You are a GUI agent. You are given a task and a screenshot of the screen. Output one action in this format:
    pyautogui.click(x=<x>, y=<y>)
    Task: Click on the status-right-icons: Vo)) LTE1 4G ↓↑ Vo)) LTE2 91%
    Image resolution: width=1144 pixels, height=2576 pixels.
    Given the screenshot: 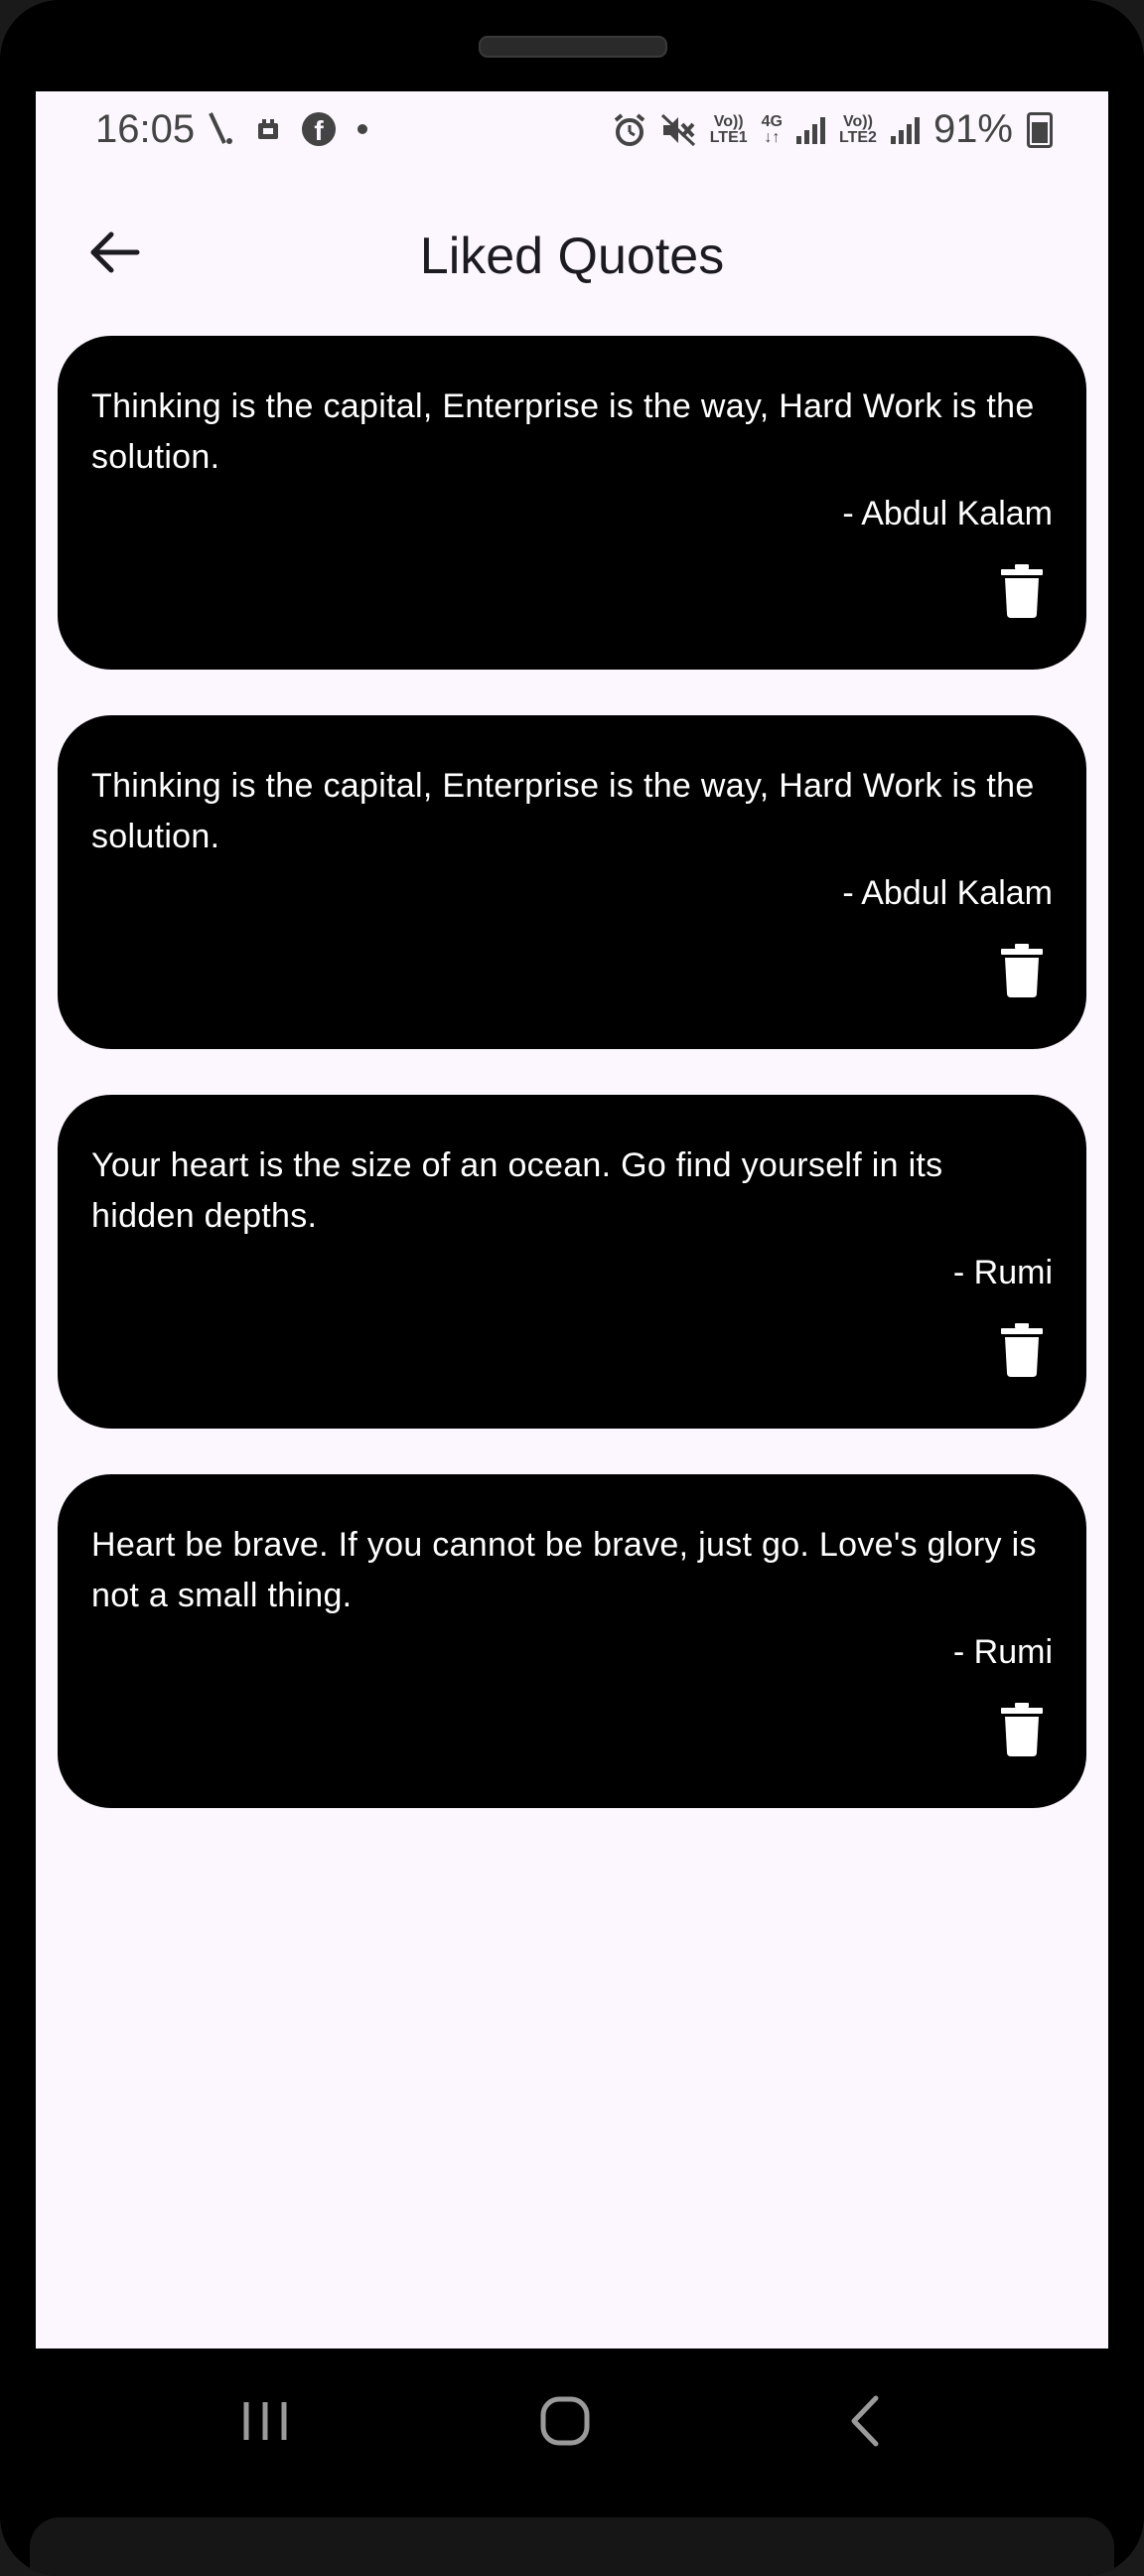 What is the action you would take?
    pyautogui.click(x=833, y=130)
    